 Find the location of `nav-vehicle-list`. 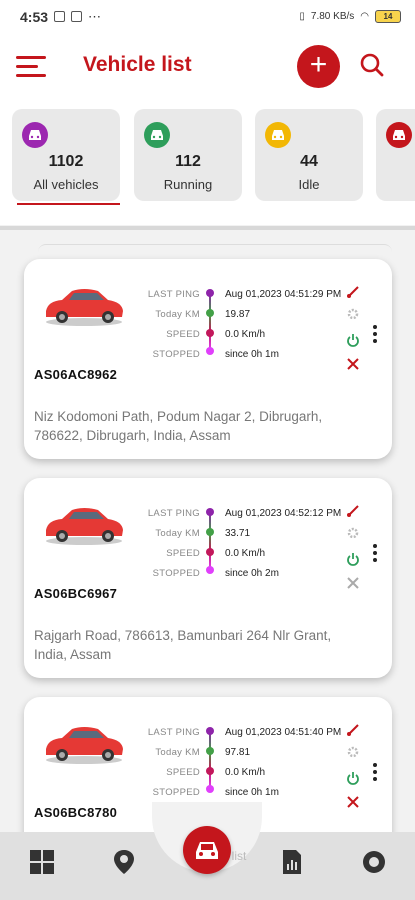

nav-vehicle-list is located at coordinates (207, 850).